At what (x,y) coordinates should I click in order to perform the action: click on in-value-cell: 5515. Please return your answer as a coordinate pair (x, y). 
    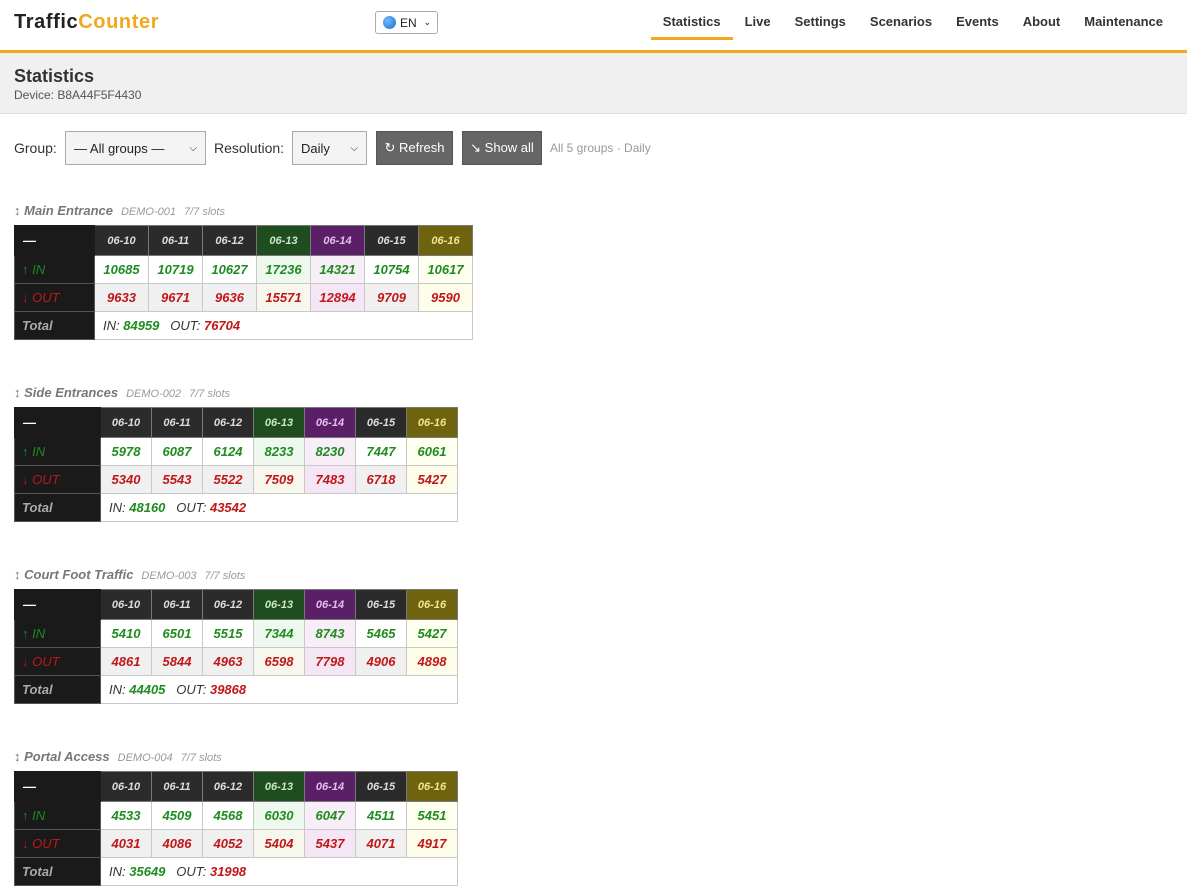
    Looking at the image, I should click on (228, 633).